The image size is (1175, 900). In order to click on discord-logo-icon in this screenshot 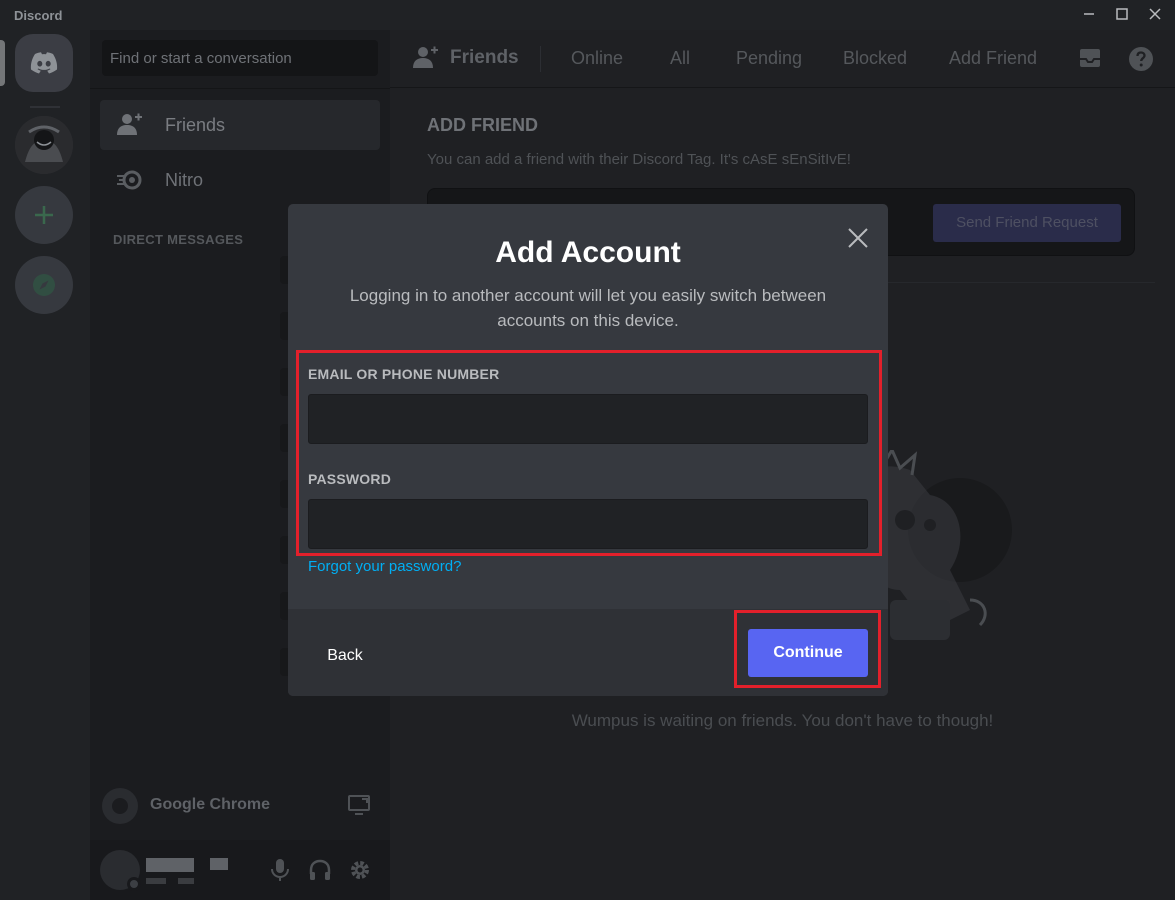, I will do `click(44, 63)`.